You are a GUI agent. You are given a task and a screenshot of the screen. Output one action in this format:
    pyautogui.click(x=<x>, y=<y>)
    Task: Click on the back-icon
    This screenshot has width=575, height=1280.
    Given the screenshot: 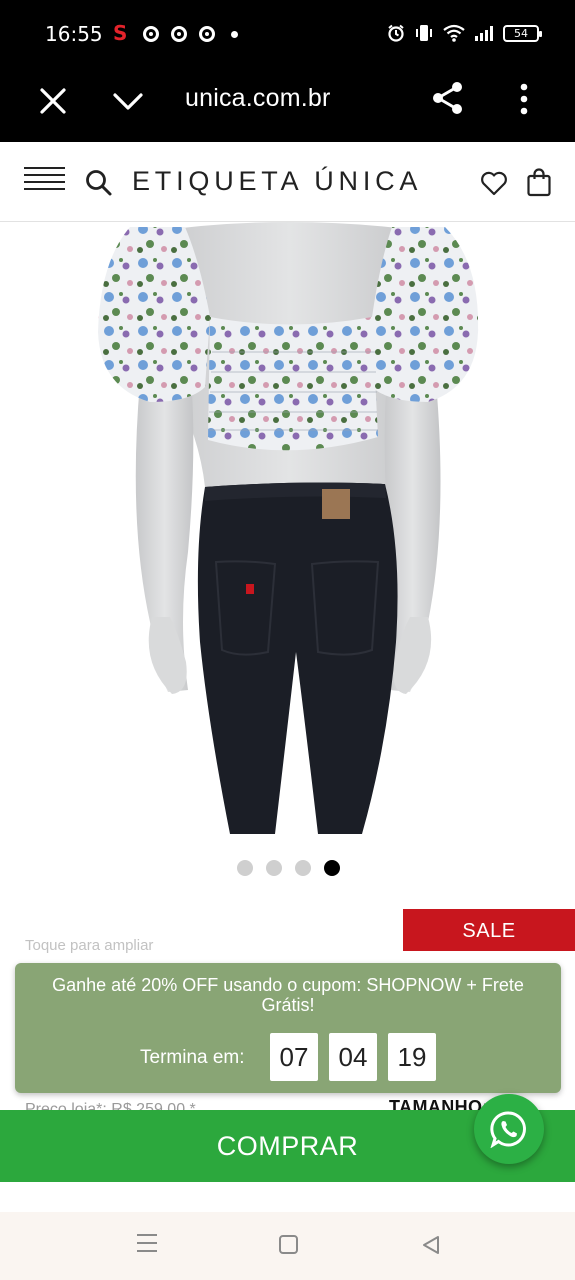 What is the action you would take?
    pyautogui.click(x=431, y=1245)
    